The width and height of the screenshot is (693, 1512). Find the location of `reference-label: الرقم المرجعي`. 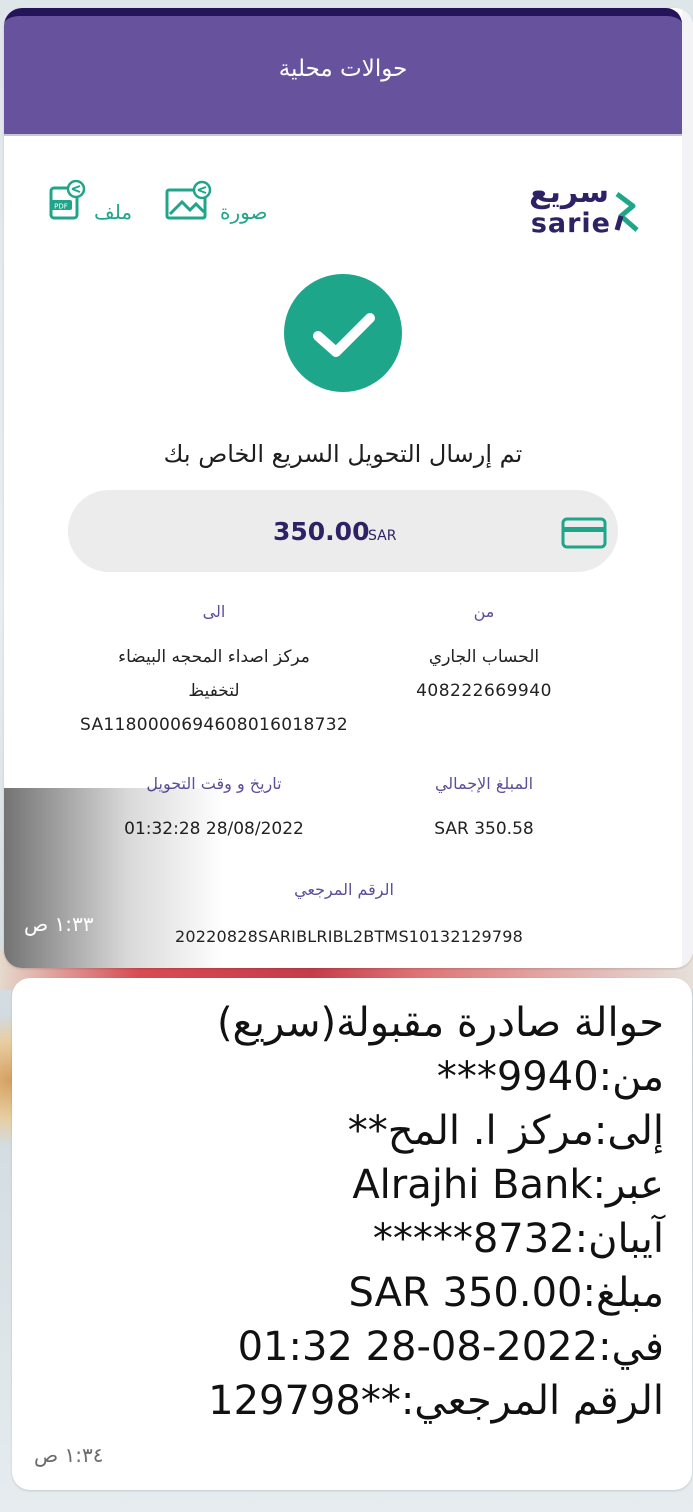

reference-label: الرقم المرجعي is located at coordinates (344, 889).